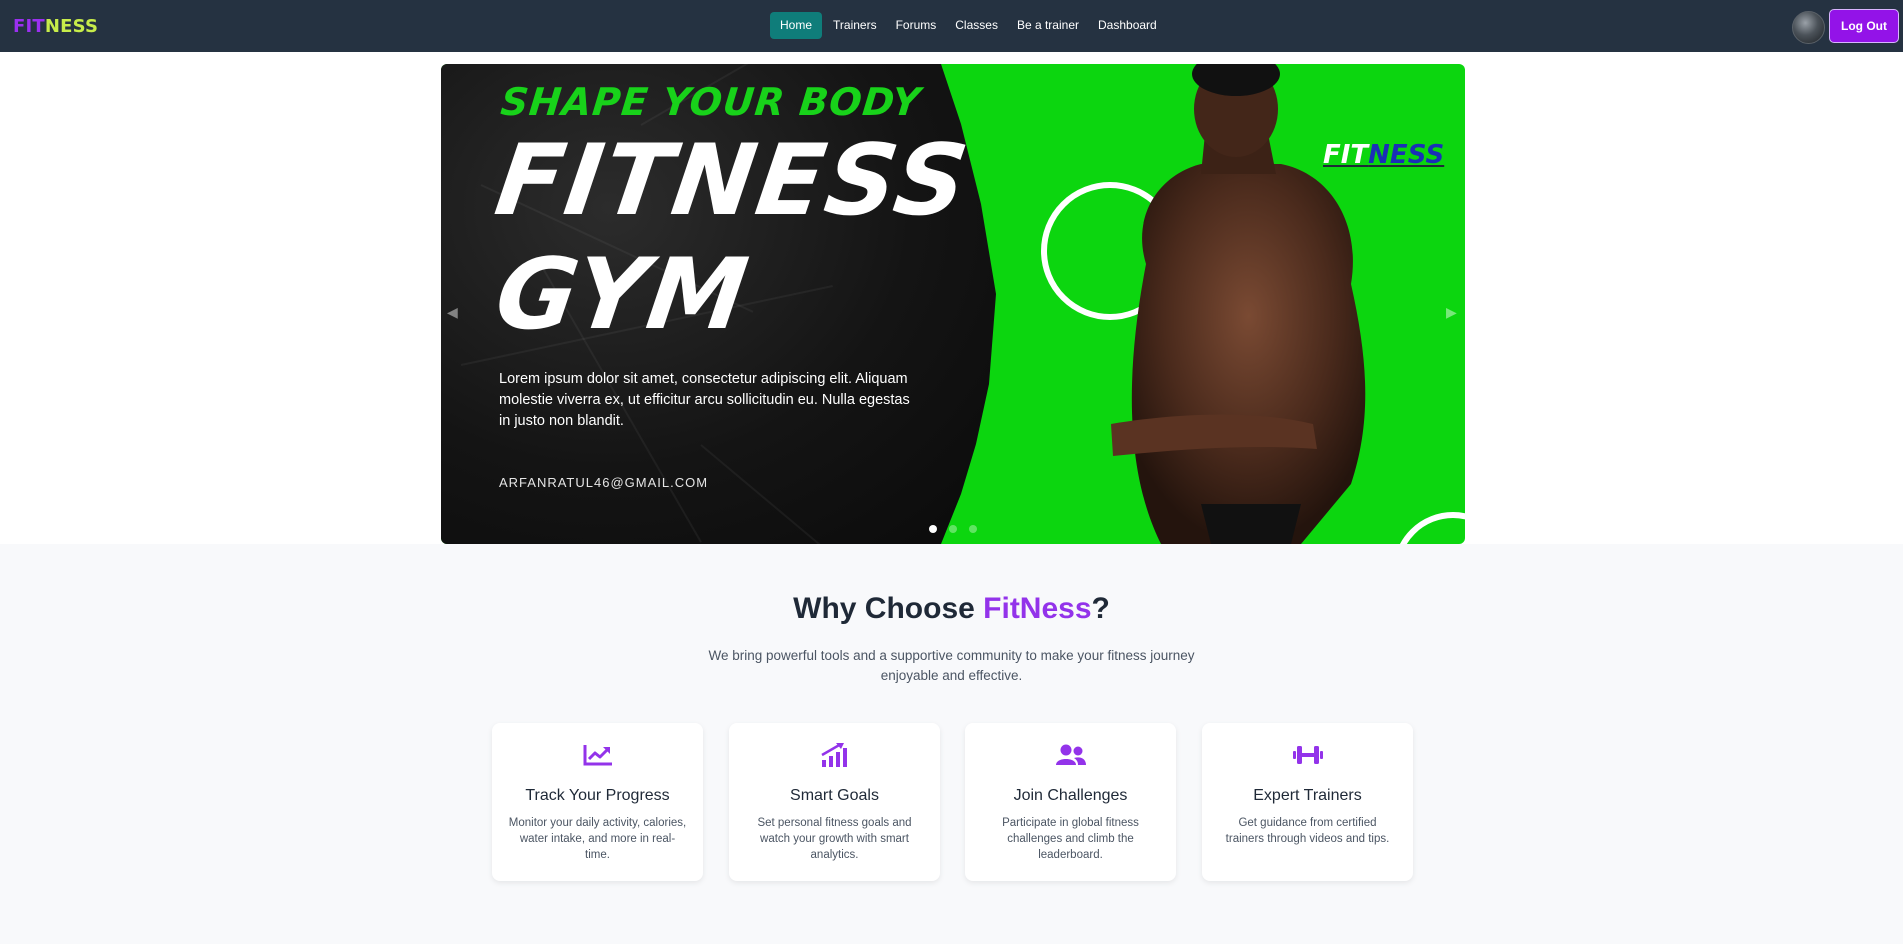  Describe the element at coordinates (1238, 304) in the screenshot. I see `athlete-image` at that location.